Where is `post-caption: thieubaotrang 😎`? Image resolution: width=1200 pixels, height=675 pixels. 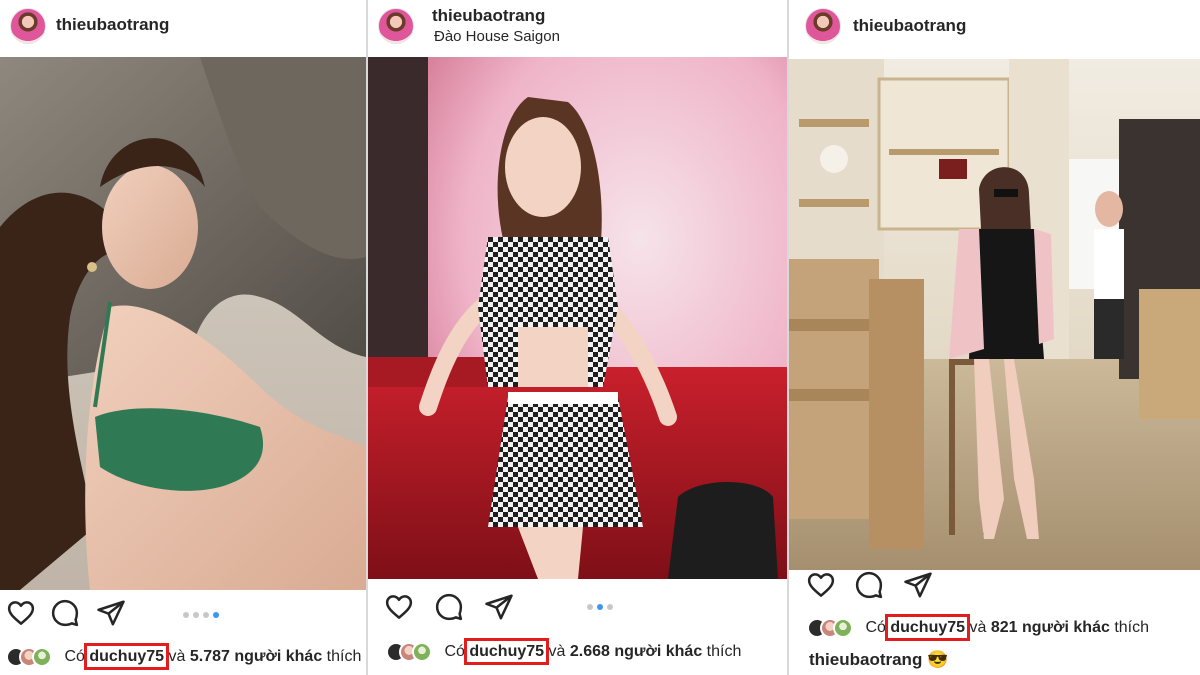 post-caption: thieubaotrang 😎 is located at coordinates (878, 660).